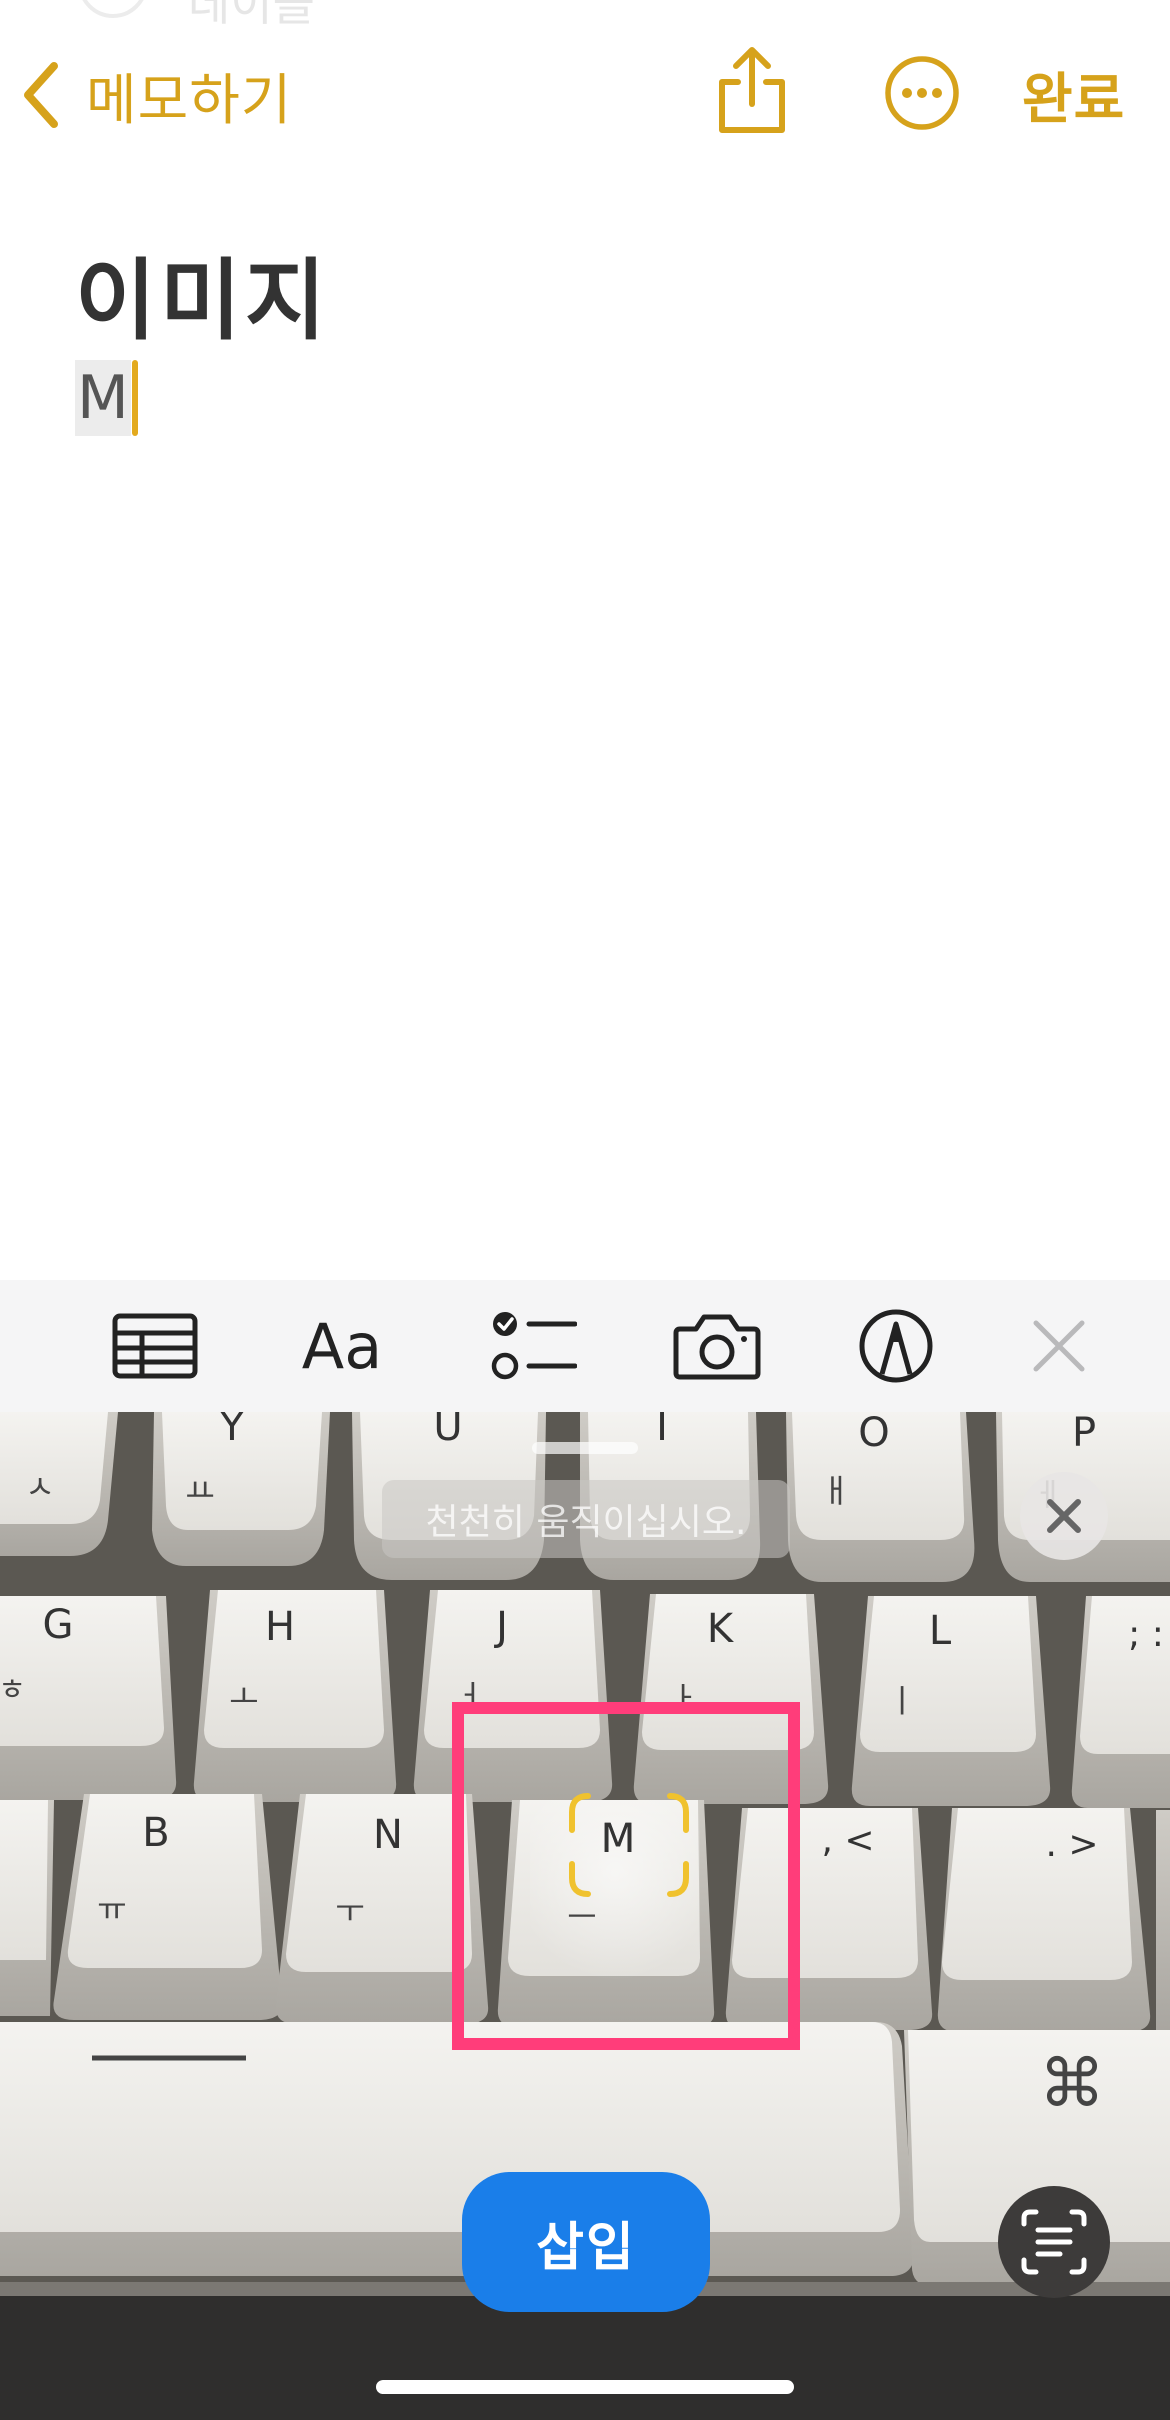  Describe the element at coordinates (134, 398) in the screenshot. I see `text-cursor` at that location.